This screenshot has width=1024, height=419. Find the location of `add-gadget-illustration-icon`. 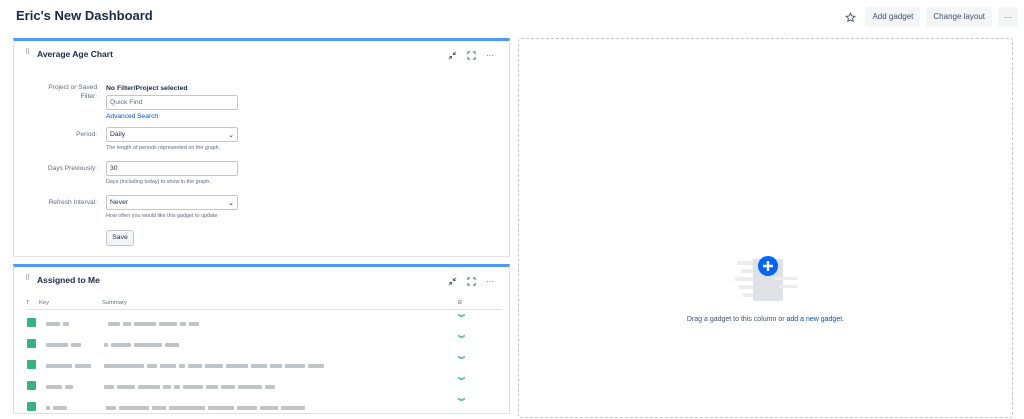

add-gadget-illustration-icon is located at coordinates (767, 279).